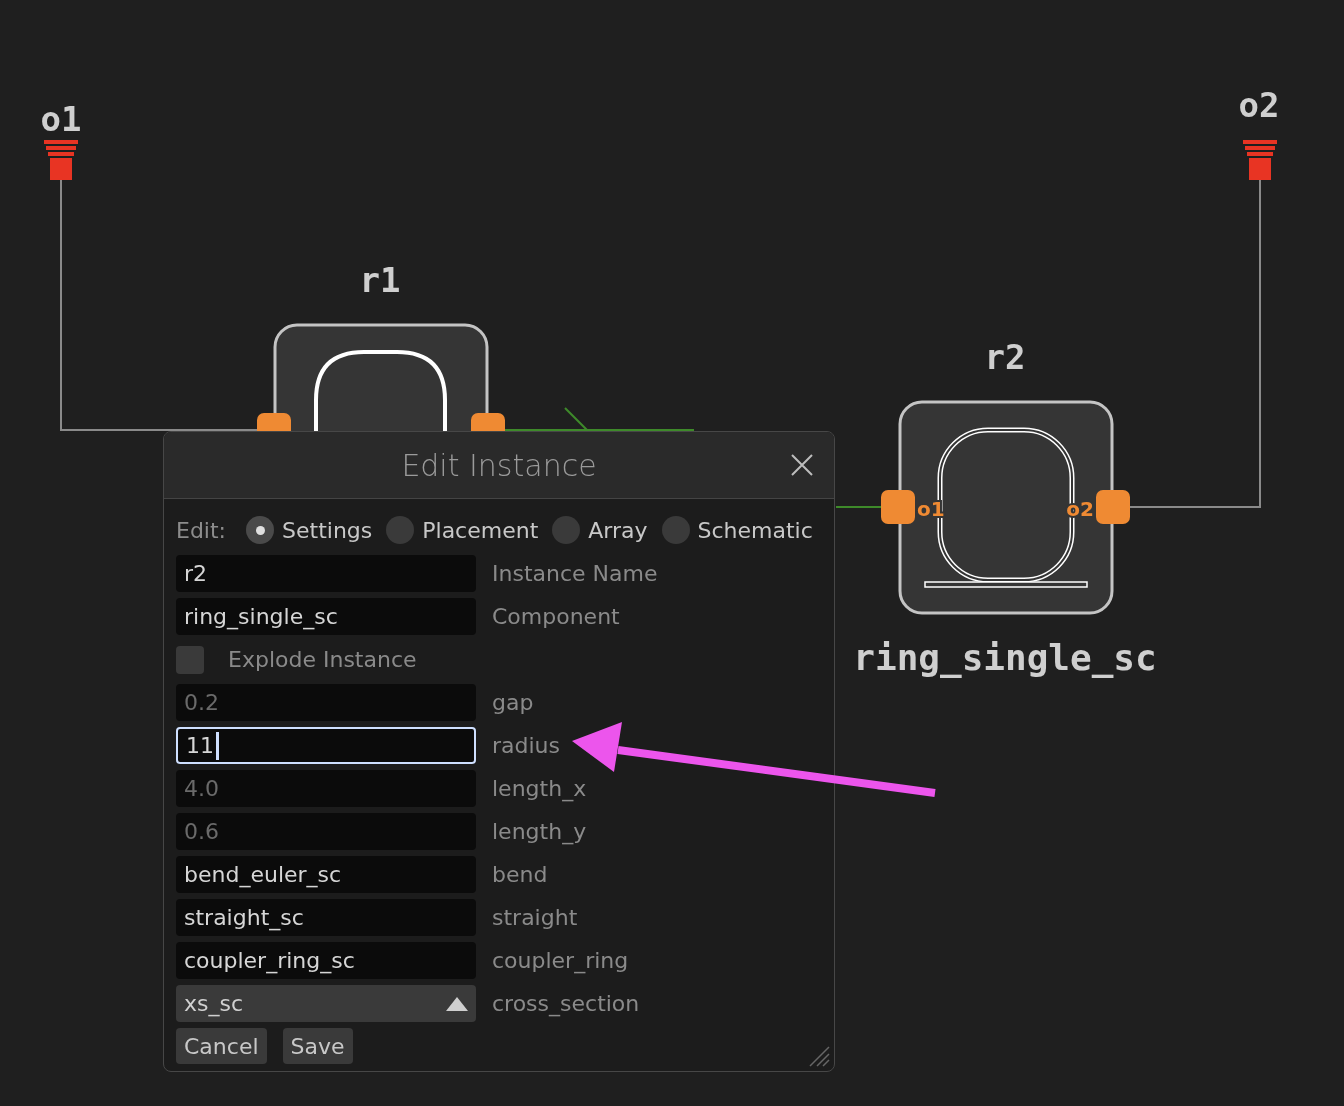  I want to click on checkbox-label: Explode Instance, so click(322, 659).